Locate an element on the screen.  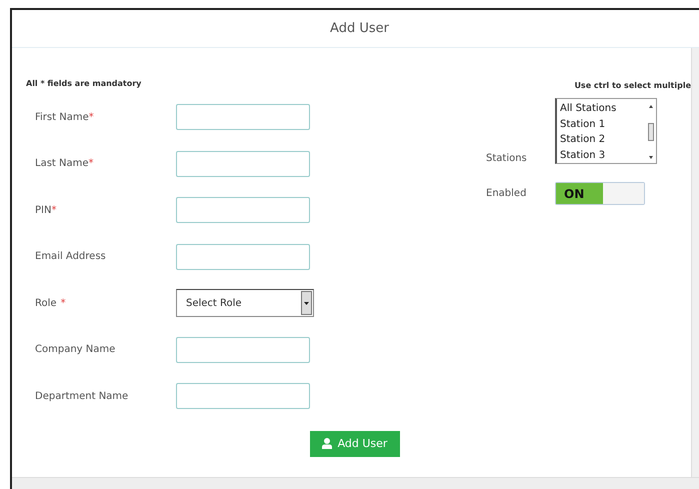
horizontal-scrollbar is located at coordinates (355, 483).